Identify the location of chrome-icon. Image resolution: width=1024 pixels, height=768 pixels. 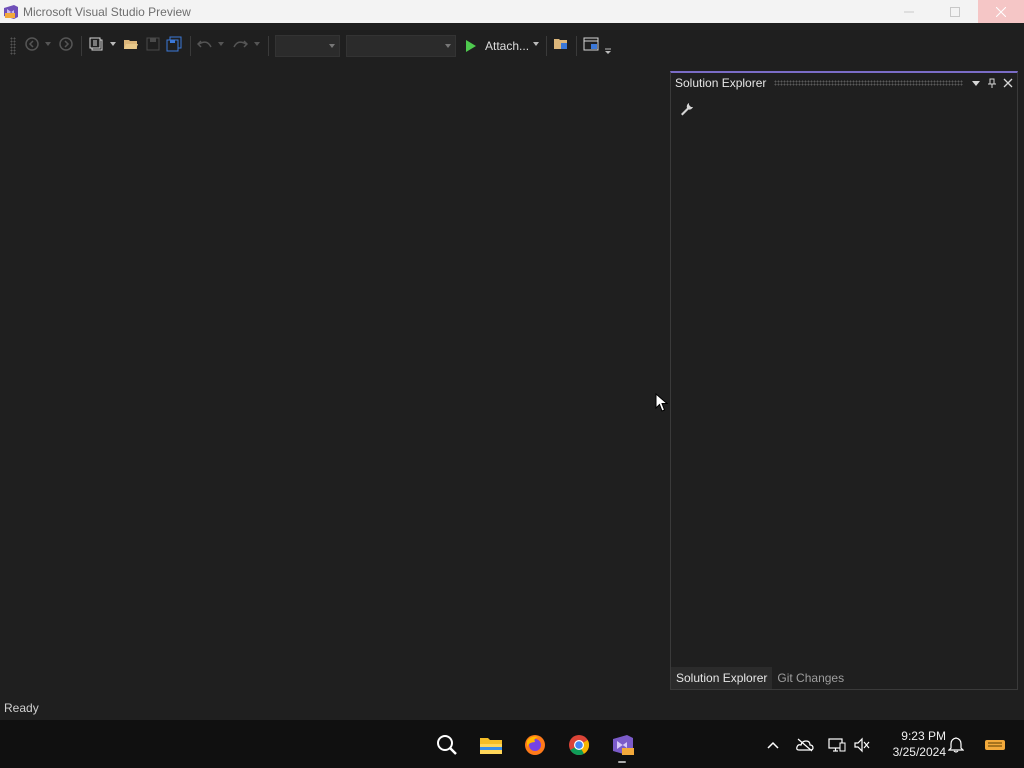
(579, 745).